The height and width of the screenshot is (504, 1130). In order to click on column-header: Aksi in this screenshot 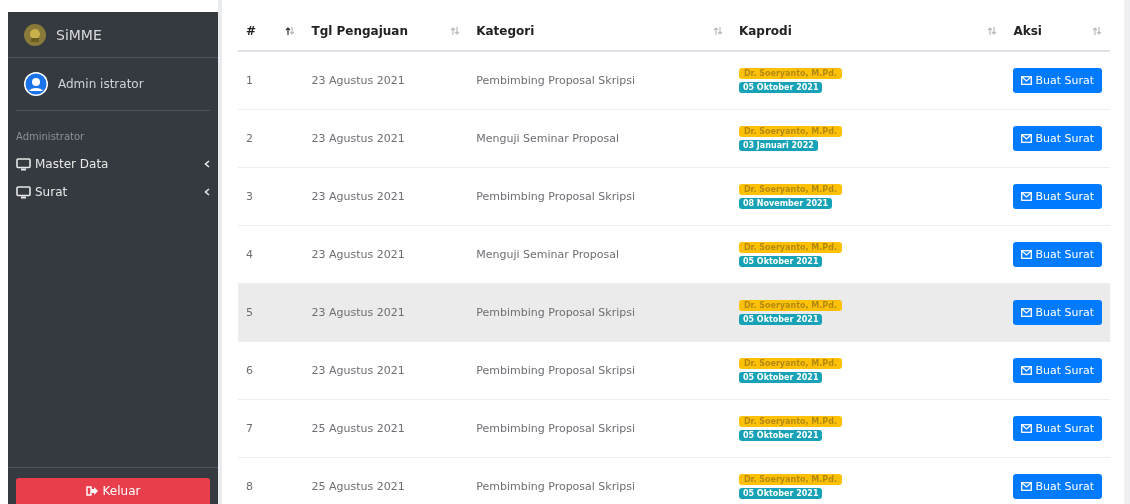, I will do `click(1027, 31)`.